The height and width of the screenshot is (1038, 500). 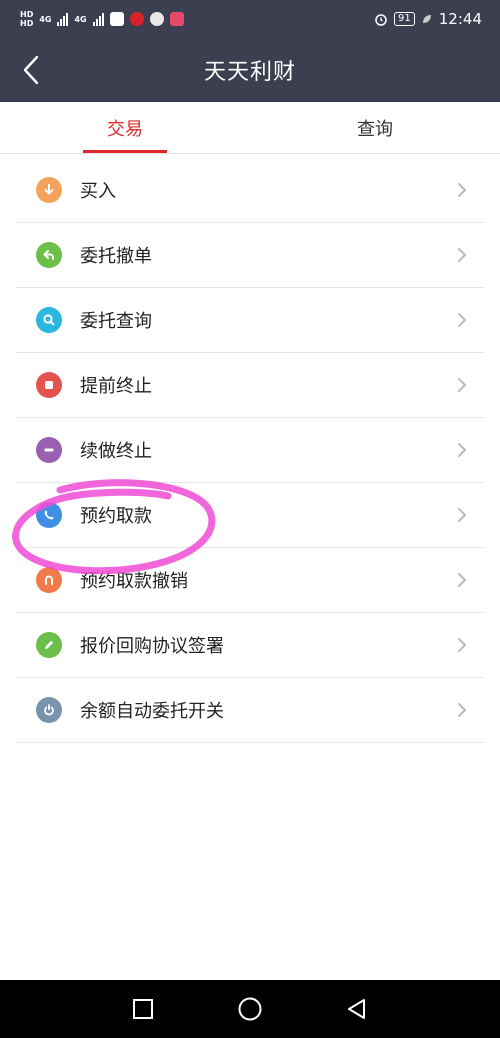 I want to click on menu-item-buy: 买入, so click(x=250, y=190).